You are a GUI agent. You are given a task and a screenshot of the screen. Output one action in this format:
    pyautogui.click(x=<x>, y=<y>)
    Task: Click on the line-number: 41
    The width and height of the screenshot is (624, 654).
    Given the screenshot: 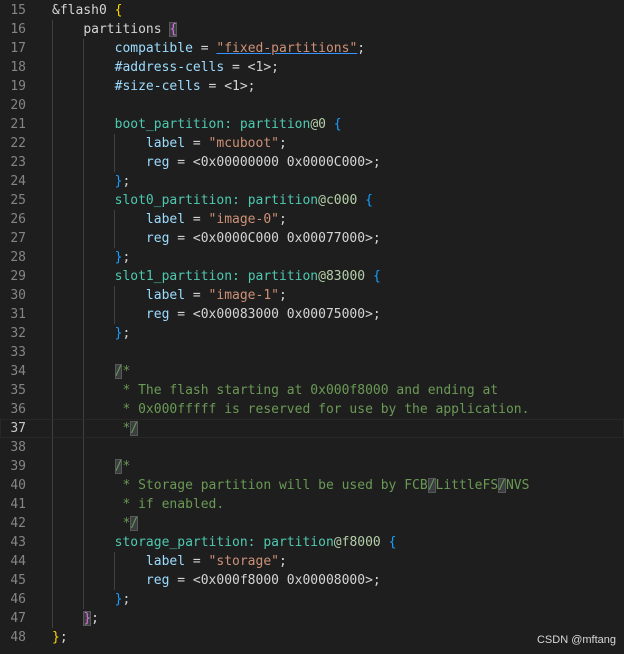 What is the action you would take?
    pyautogui.click(x=18, y=504)
    